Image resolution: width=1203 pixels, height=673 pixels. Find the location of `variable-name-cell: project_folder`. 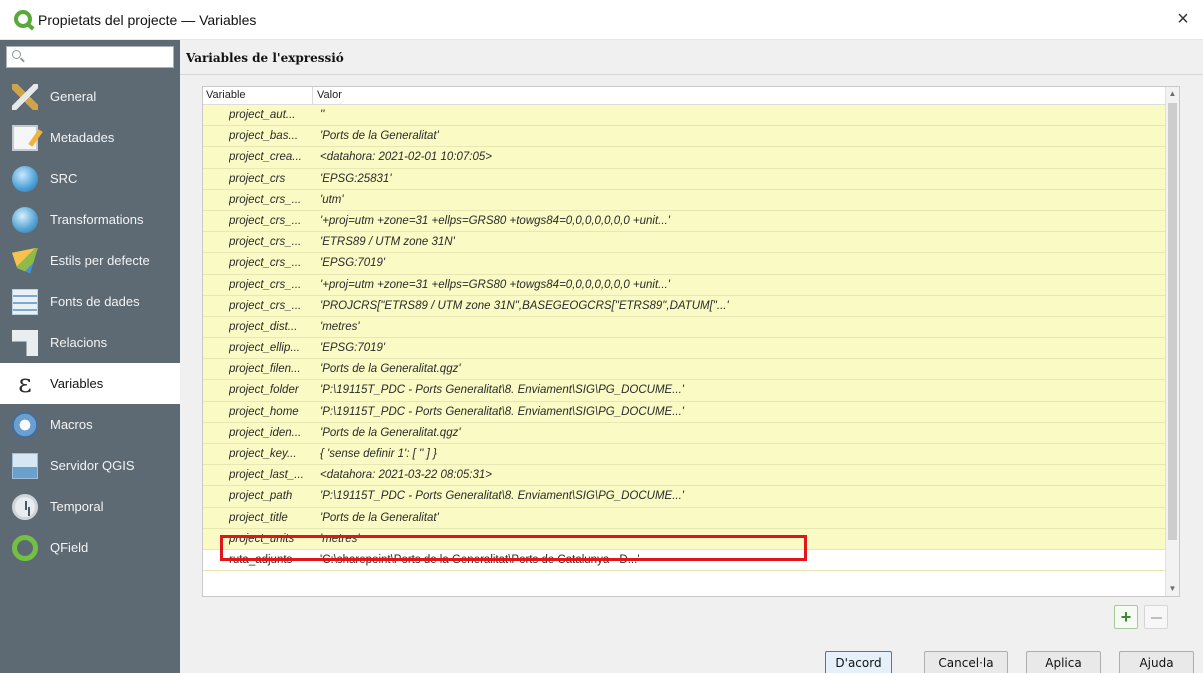

variable-name-cell: project_folder is located at coordinates (269, 390).